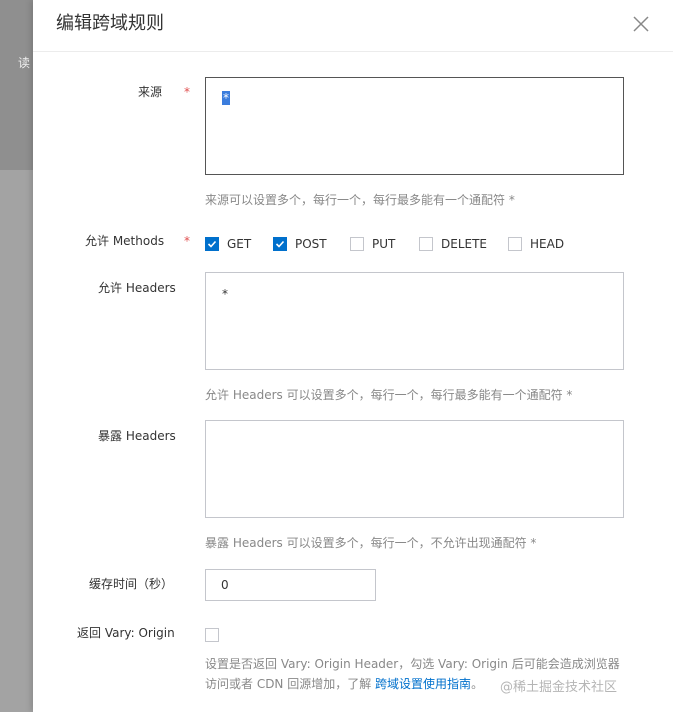 This screenshot has width=673, height=712. I want to click on method-checkbox-put: PUT, so click(372, 244).